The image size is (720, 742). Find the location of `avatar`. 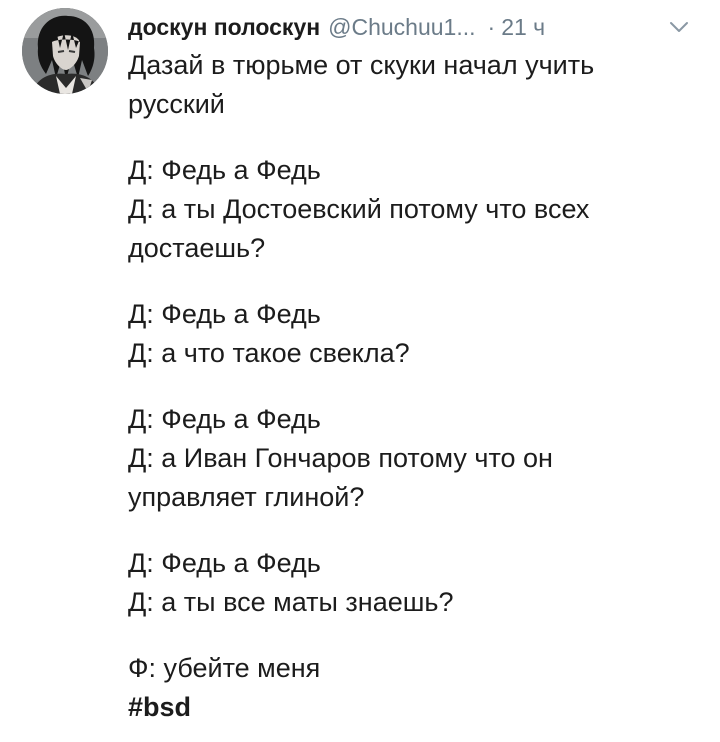

avatar is located at coordinates (65, 51).